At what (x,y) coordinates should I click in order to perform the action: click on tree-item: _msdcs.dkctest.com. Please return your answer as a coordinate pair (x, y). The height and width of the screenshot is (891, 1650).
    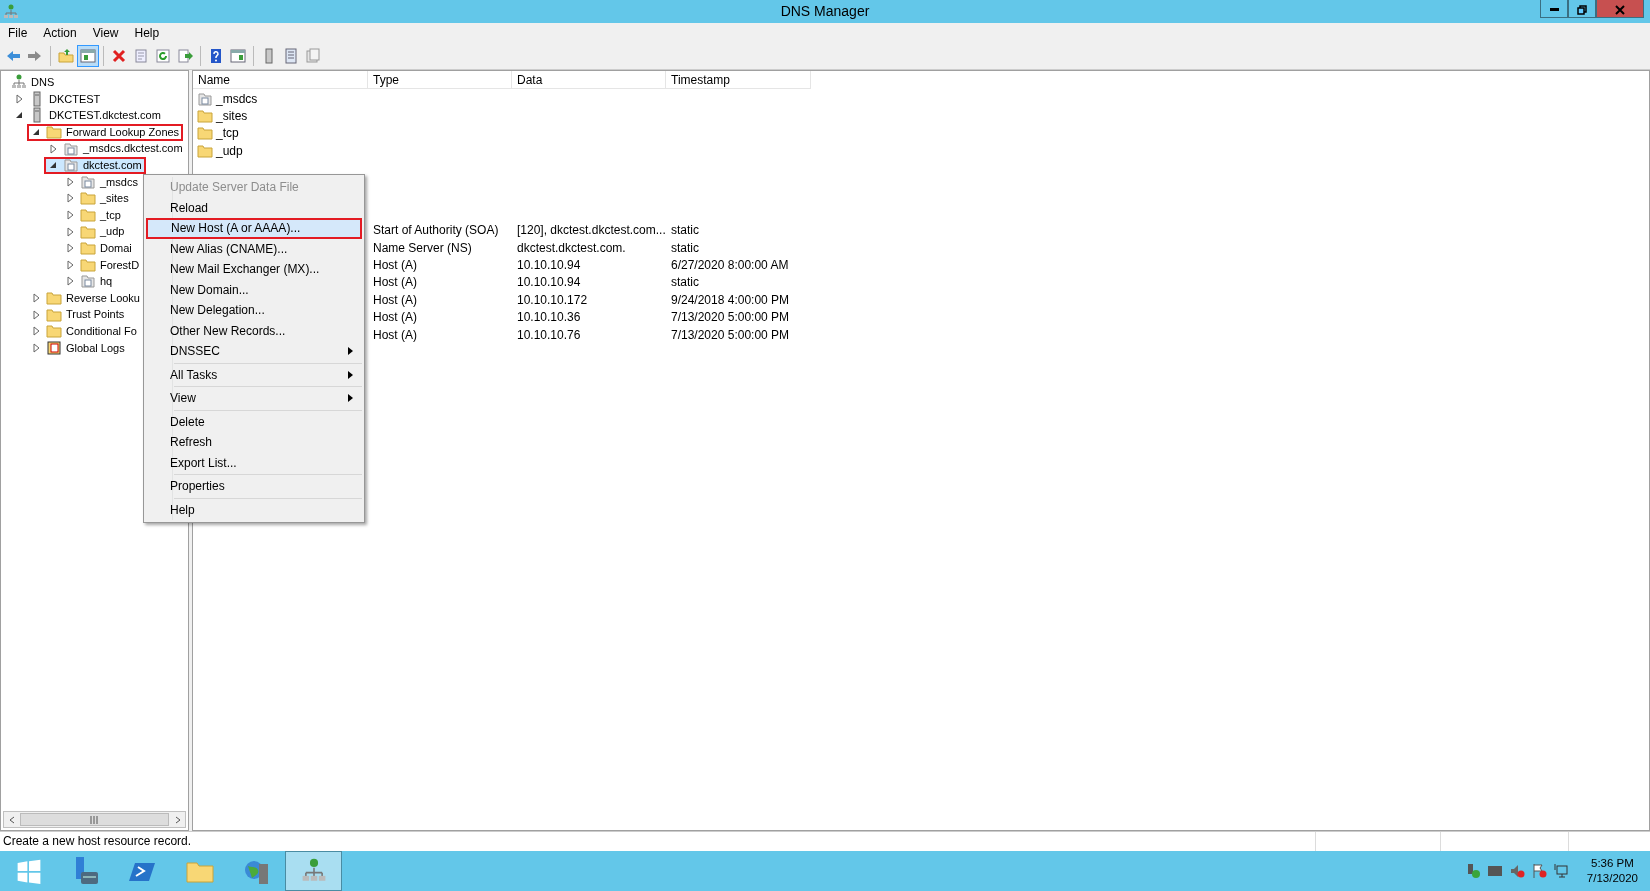
    Looking at the image, I should click on (115, 149).